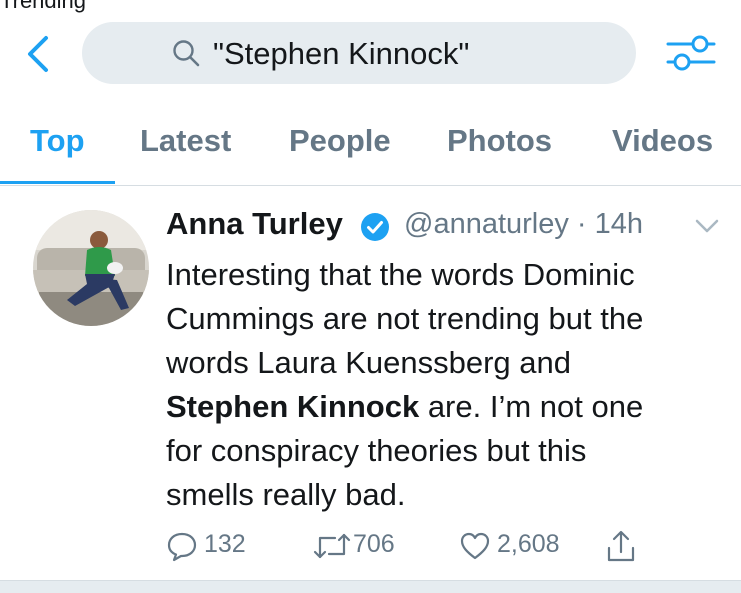  I want to click on reply-button: 132, so click(211, 546).